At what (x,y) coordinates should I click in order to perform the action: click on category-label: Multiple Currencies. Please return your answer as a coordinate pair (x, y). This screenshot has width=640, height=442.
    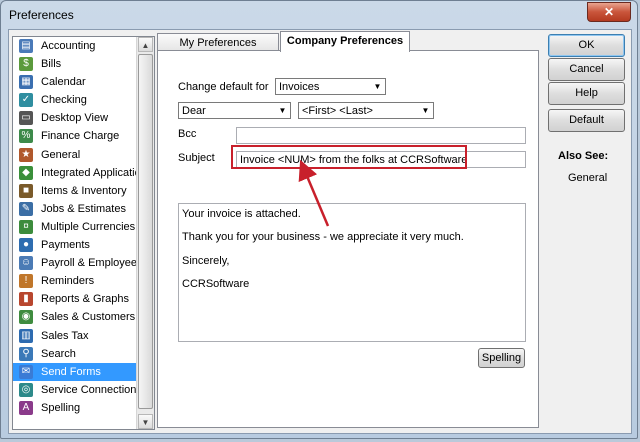
    Looking at the image, I should click on (88, 226).